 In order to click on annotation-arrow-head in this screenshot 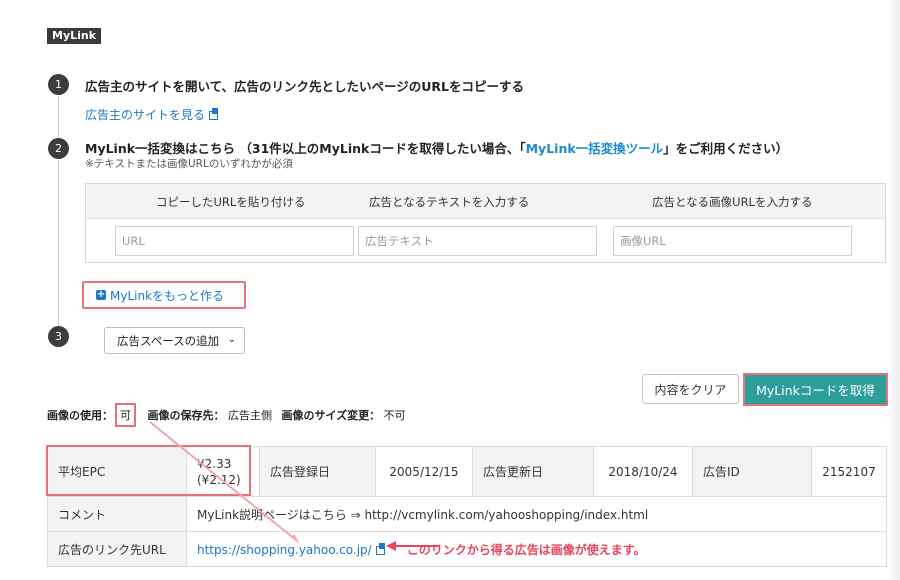, I will do `click(391, 546)`.